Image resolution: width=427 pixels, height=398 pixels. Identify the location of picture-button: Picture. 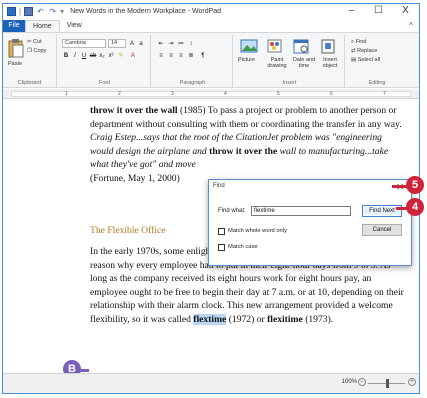
(246, 60).